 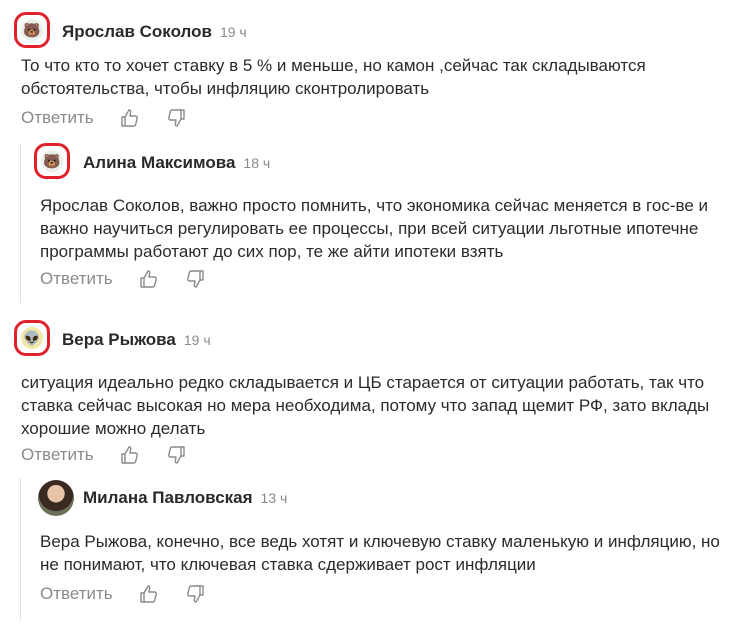 I want to click on author-name: Ярослав Соколов 19 ч, so click(x=154, y=32).